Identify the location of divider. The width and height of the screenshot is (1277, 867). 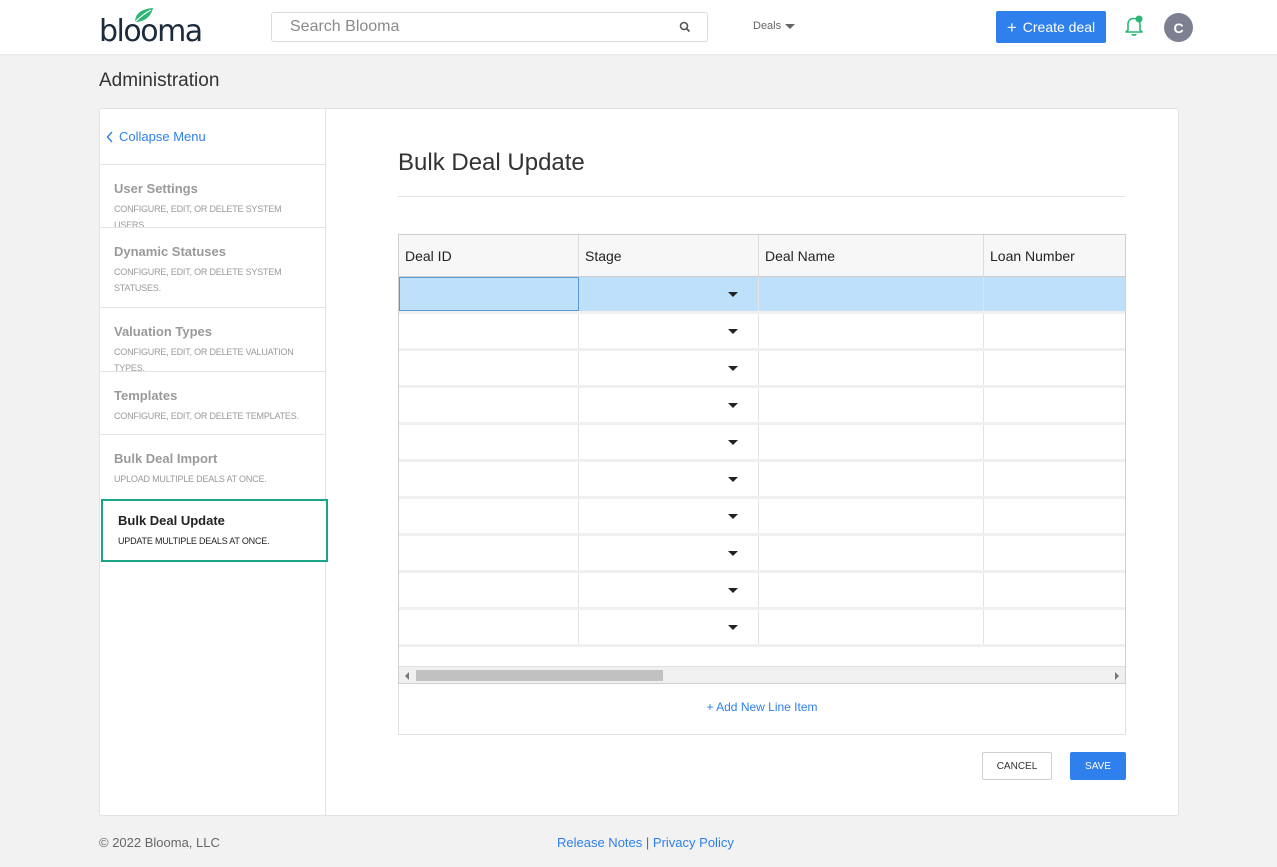
(762, 196).